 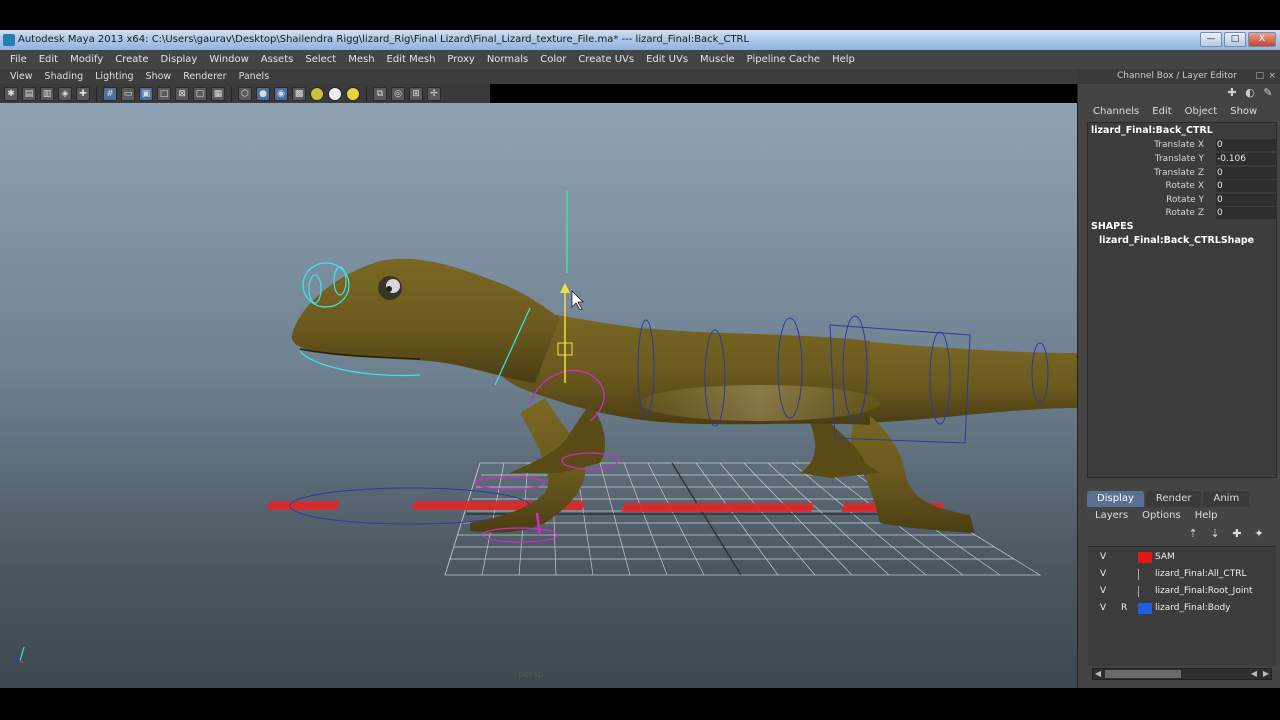 I want to click on maximize-button: □, so click(x=1235, y=39).